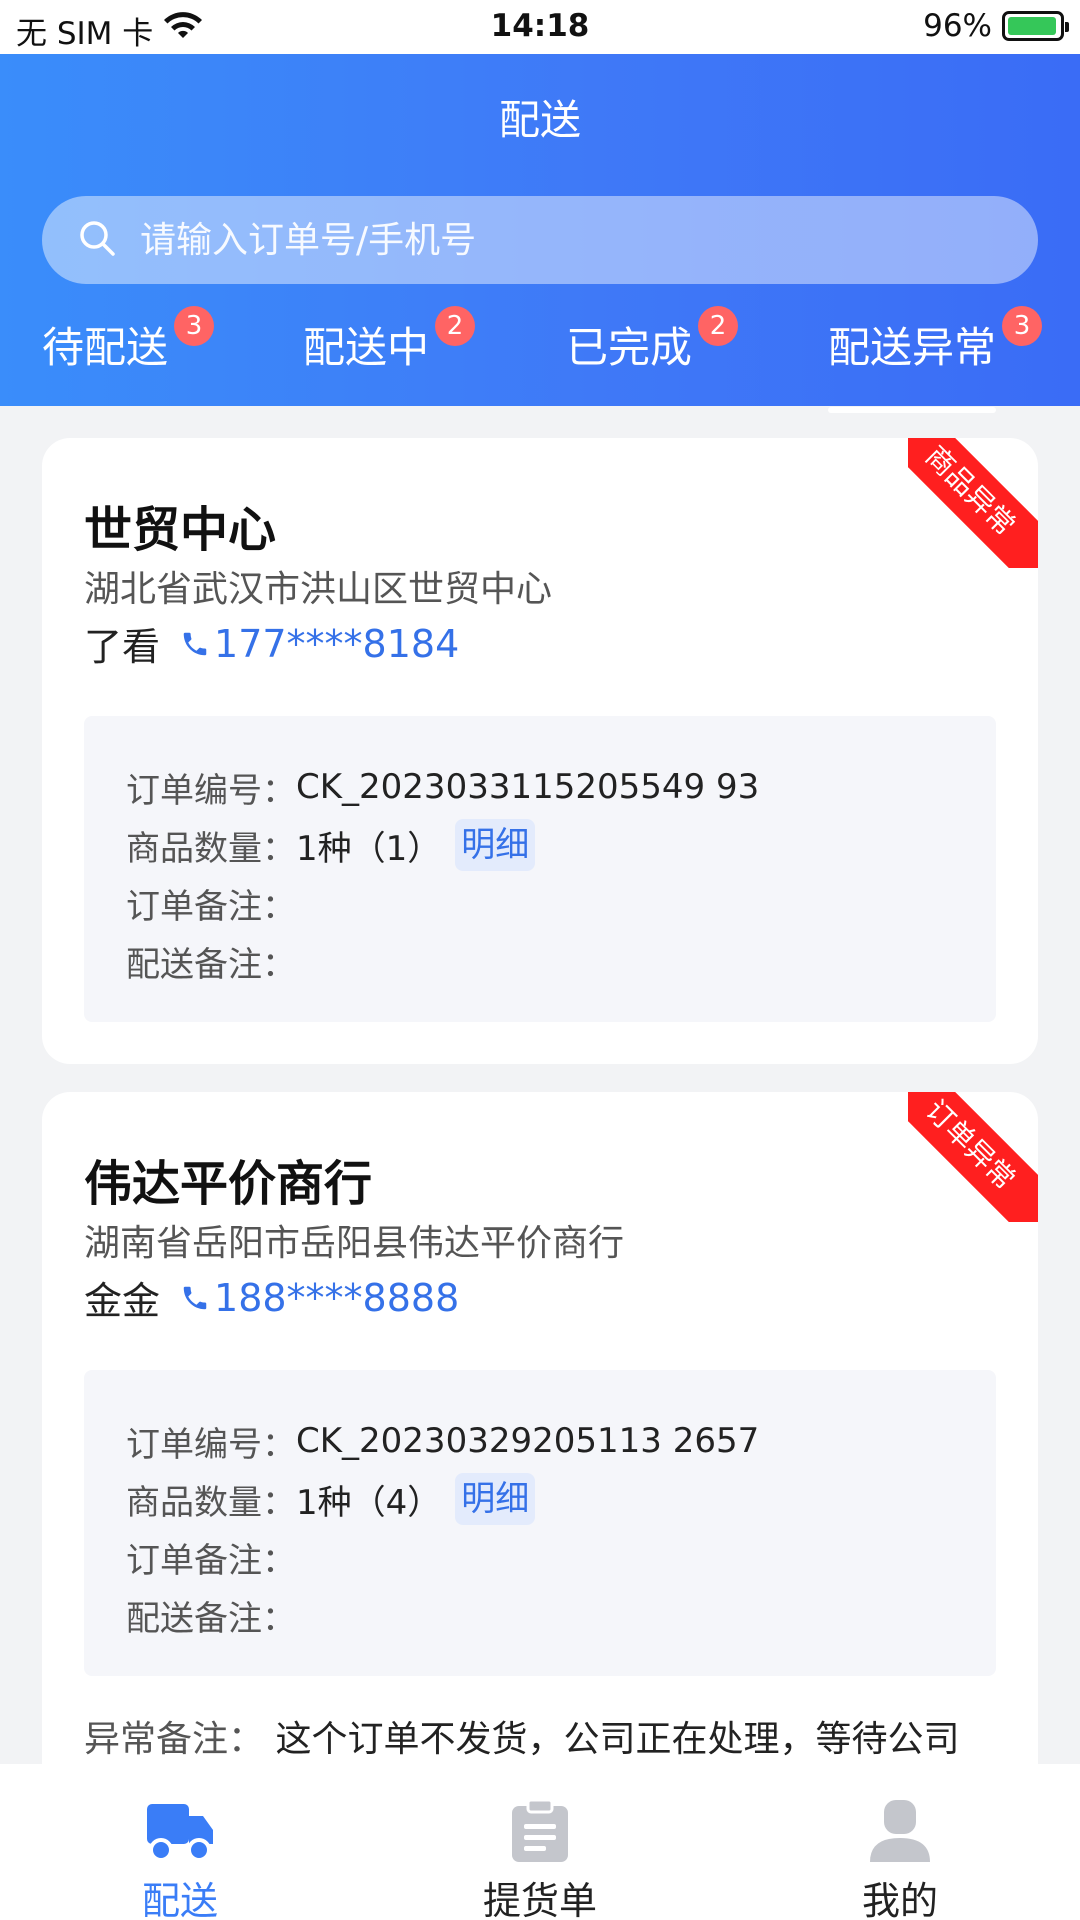 Image resolution: width=1080 pixels, height=1920 pixels. Describe the element at coordinates (629, 347) in the screenshot. I see `tab-label: 已完成` at that location.